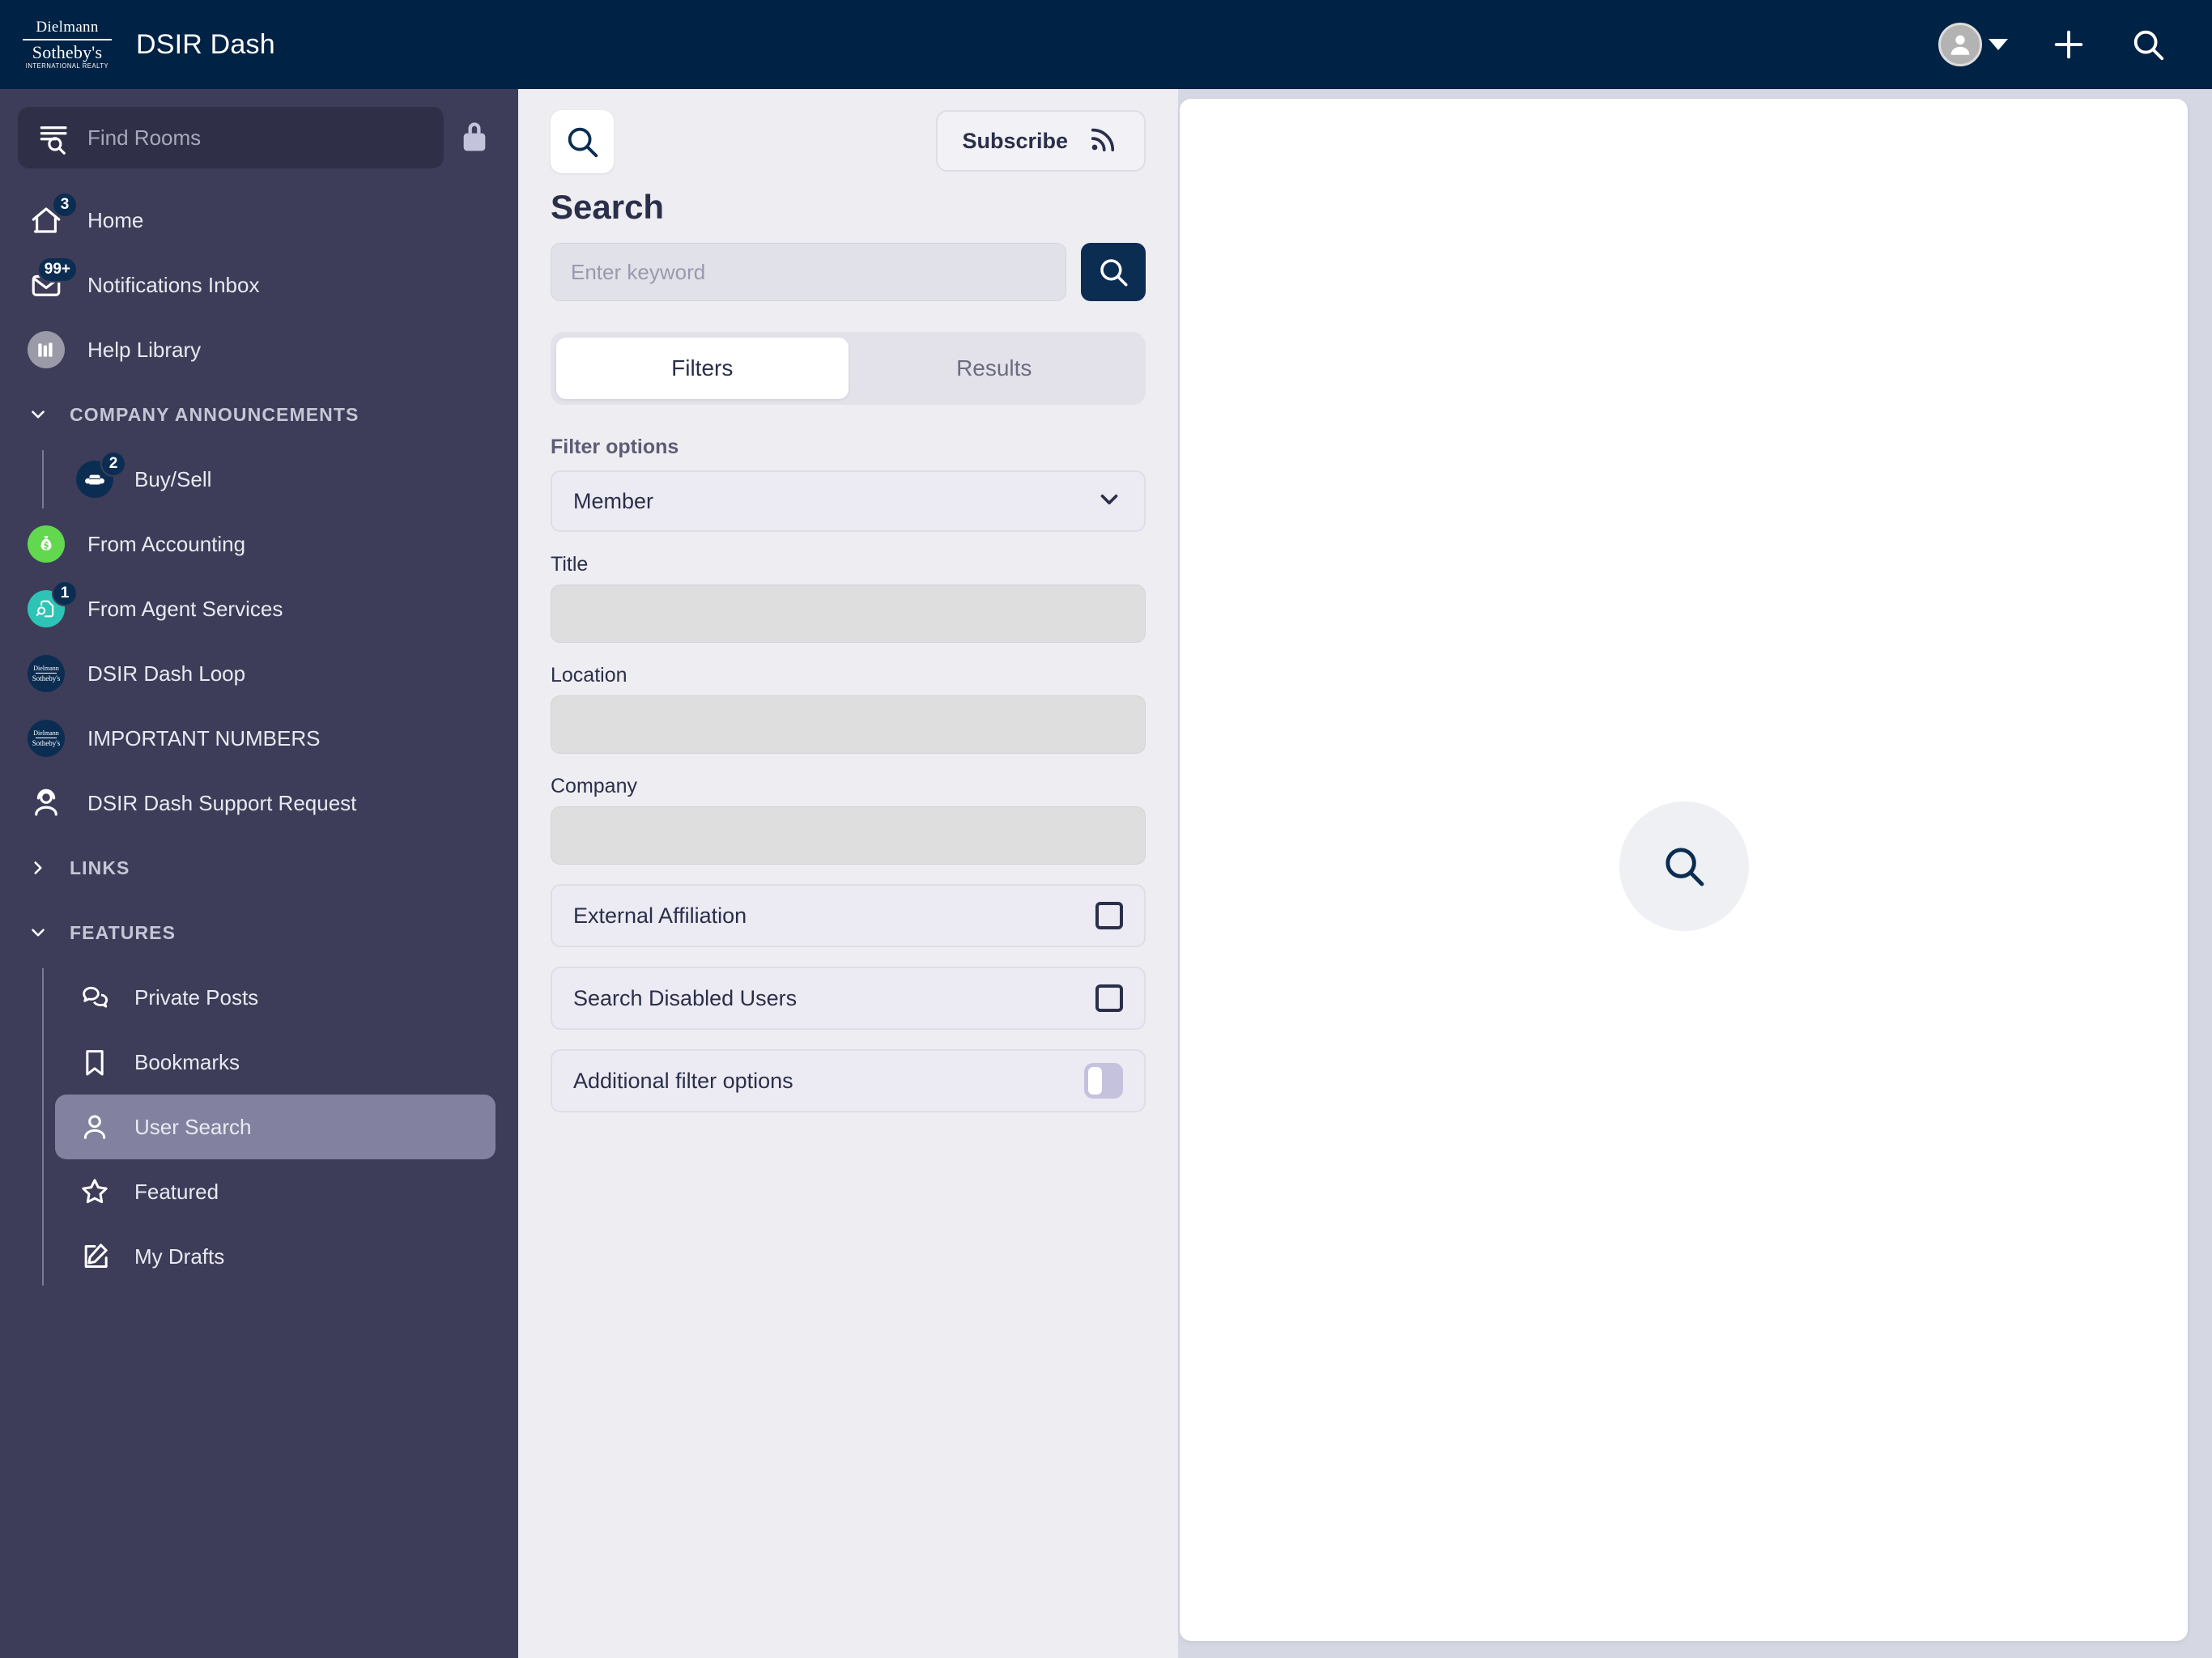  I want to click on brand-logo-divider, so click(67, 39).